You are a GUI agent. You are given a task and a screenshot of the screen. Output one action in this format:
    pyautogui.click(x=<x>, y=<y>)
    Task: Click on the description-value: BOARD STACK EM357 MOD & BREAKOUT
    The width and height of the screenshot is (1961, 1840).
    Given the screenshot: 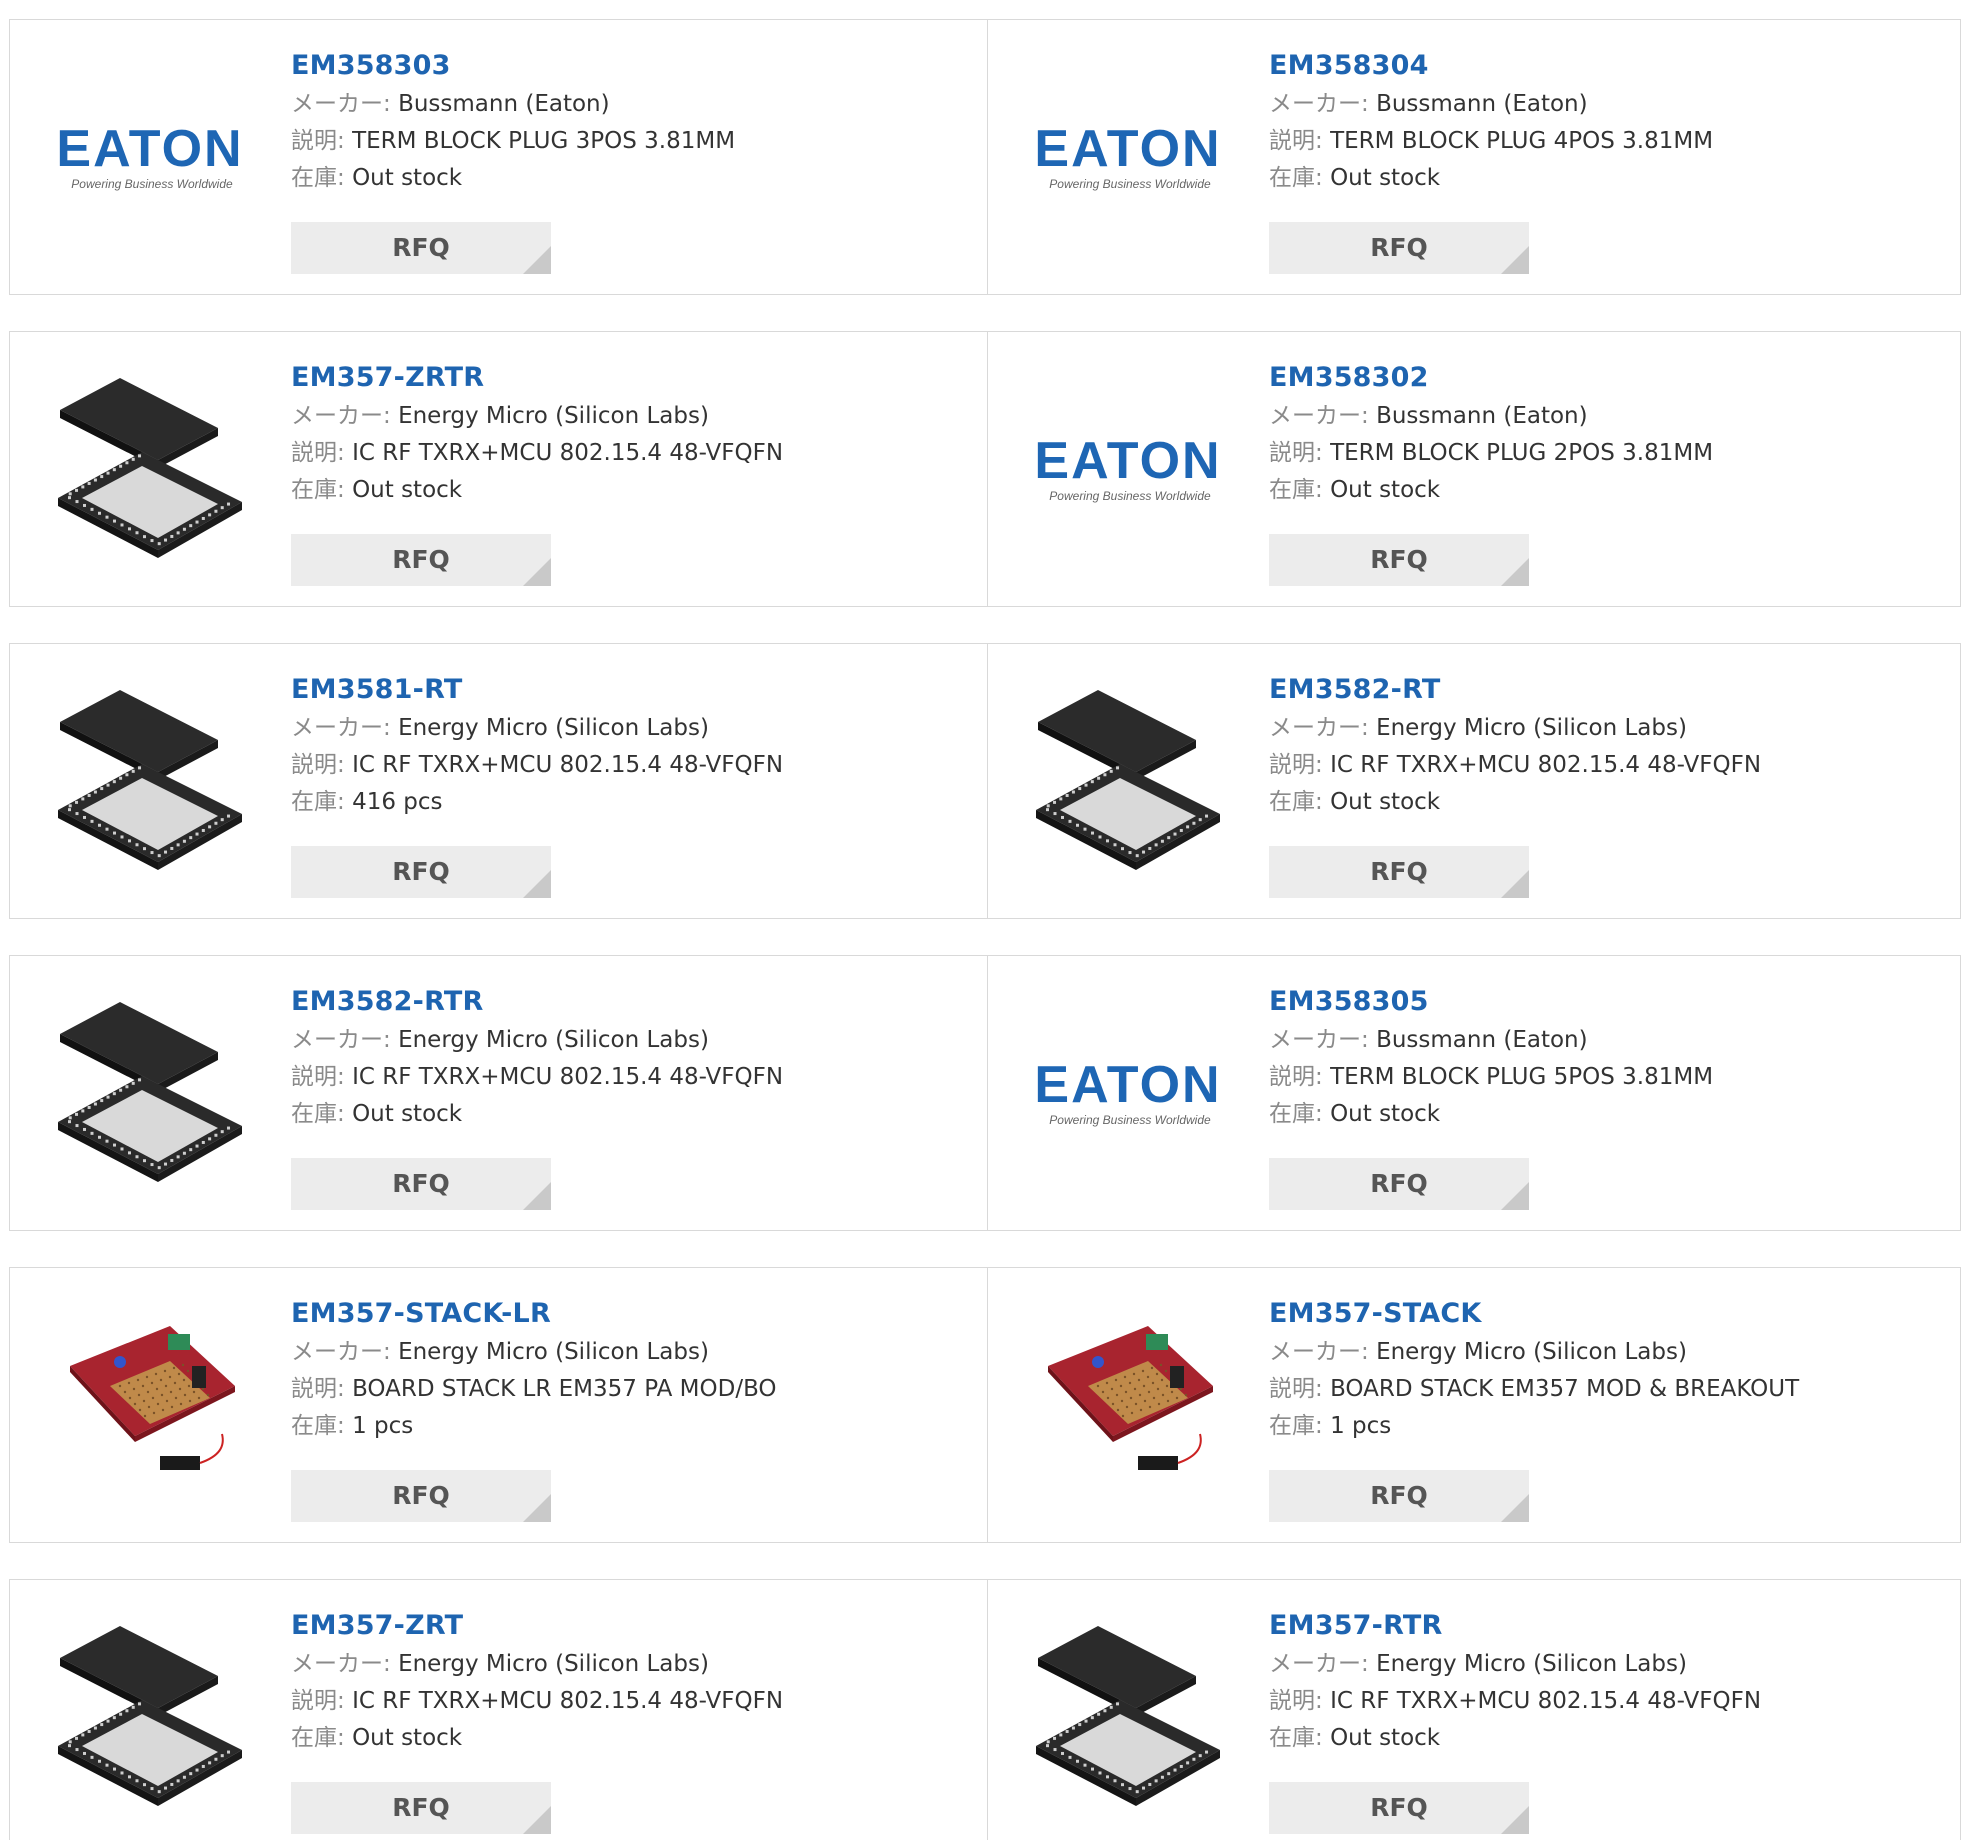 What is the action you would take?
    pyautogui.click(x=1565, y=1389)
    